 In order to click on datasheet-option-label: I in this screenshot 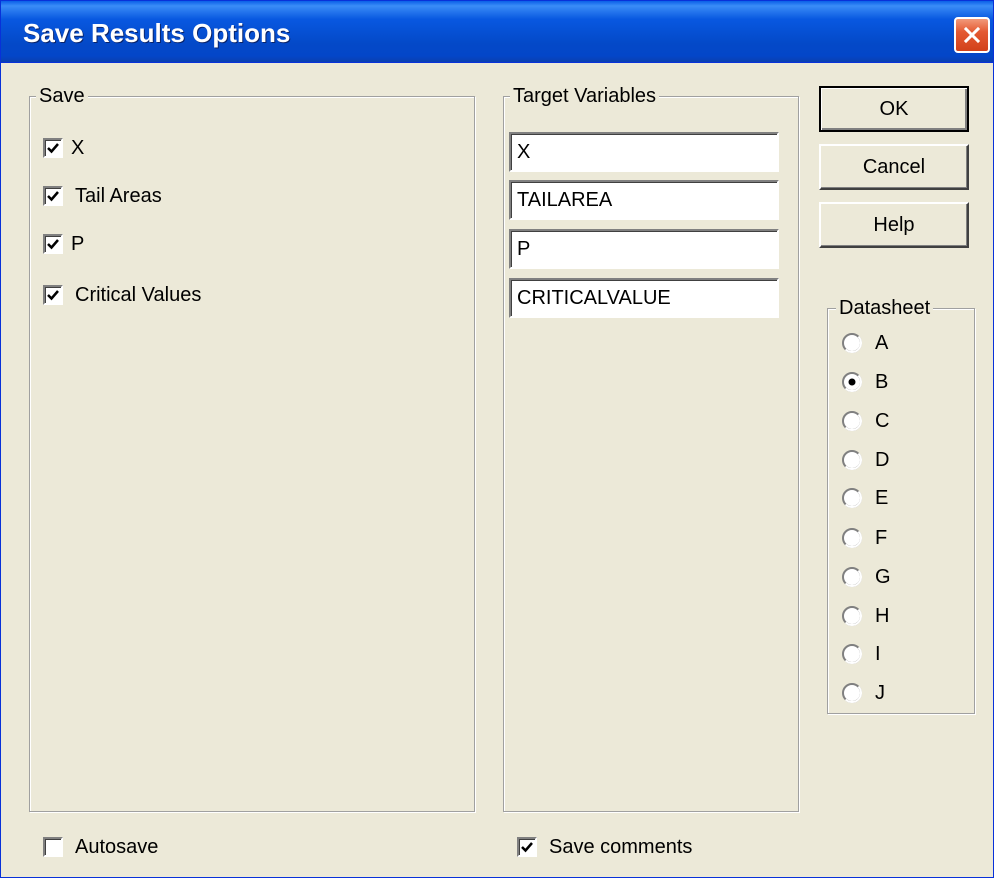, I will do `click(878, 654)`.